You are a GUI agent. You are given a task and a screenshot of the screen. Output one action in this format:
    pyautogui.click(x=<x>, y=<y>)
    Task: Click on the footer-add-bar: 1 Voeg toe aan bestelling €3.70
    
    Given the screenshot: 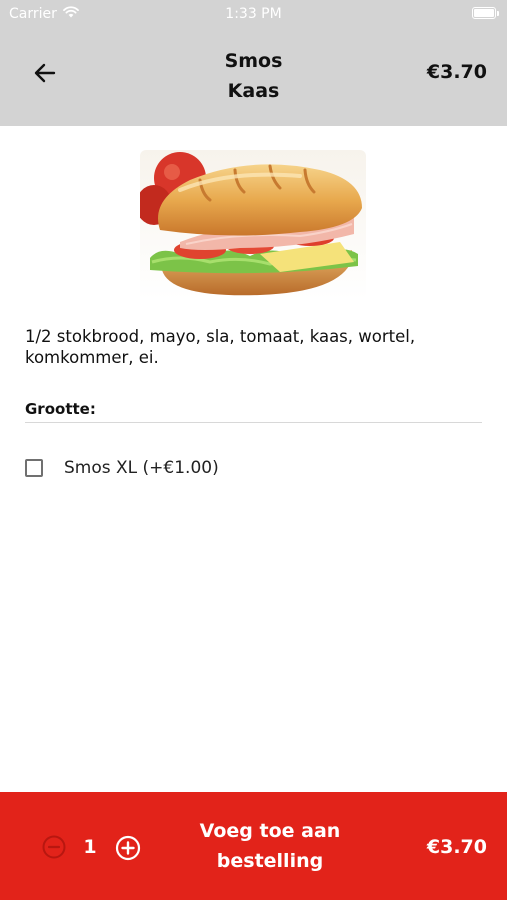 What is the action you would take?
    pyautogui.click(x=253, y=846)
    